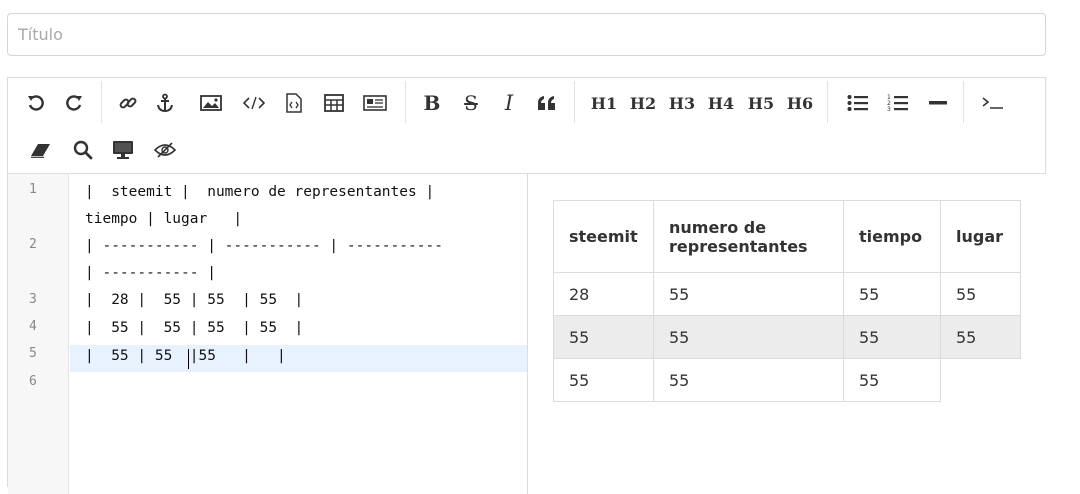 This screenshot has height=494, width=1080. I want to click on strikethrough-button: S, so click(471, 103).